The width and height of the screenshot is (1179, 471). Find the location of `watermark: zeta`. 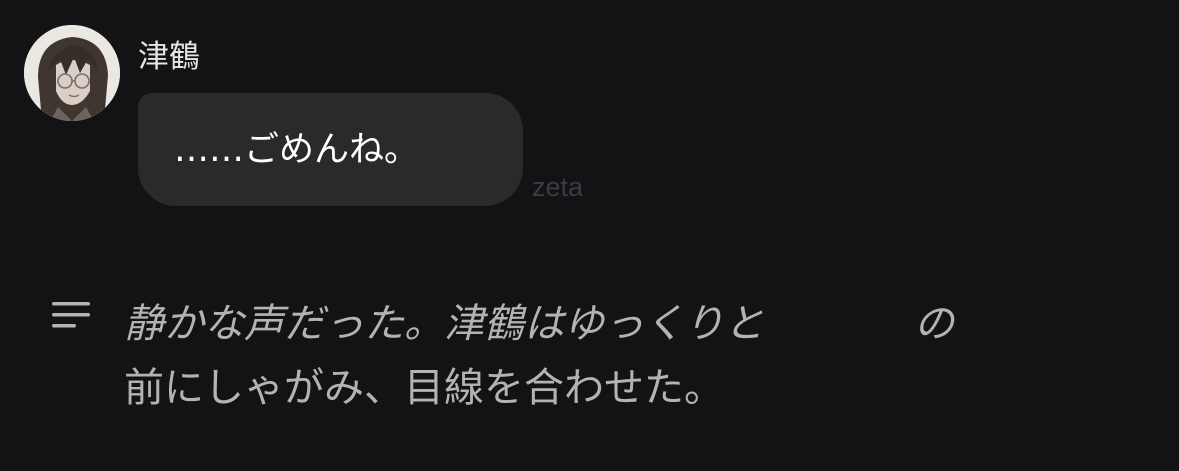

watermark: zeta is located at coordinates (558, 187).